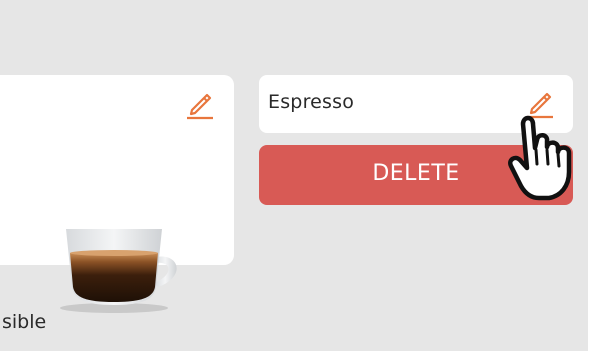 This screenshot has width=600, height=351. I want to click on drink-name-field: Espresso, so click(416, 104).